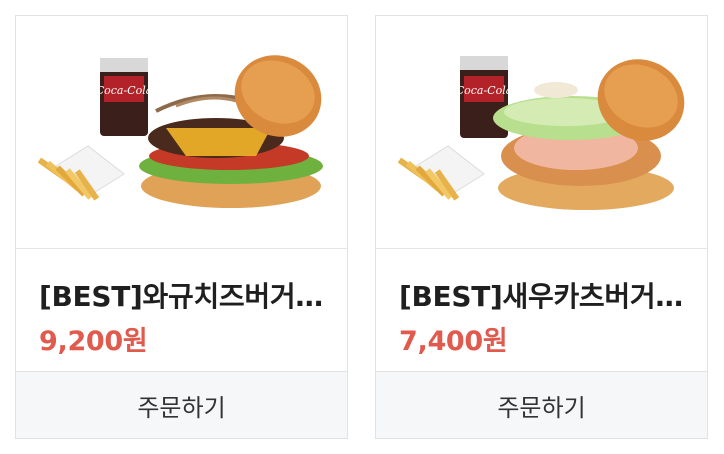  Describe the element at coordinates (544, 295) in the screenshot. I see `product-name: [BEST]새우카츠버거세트` at that location.